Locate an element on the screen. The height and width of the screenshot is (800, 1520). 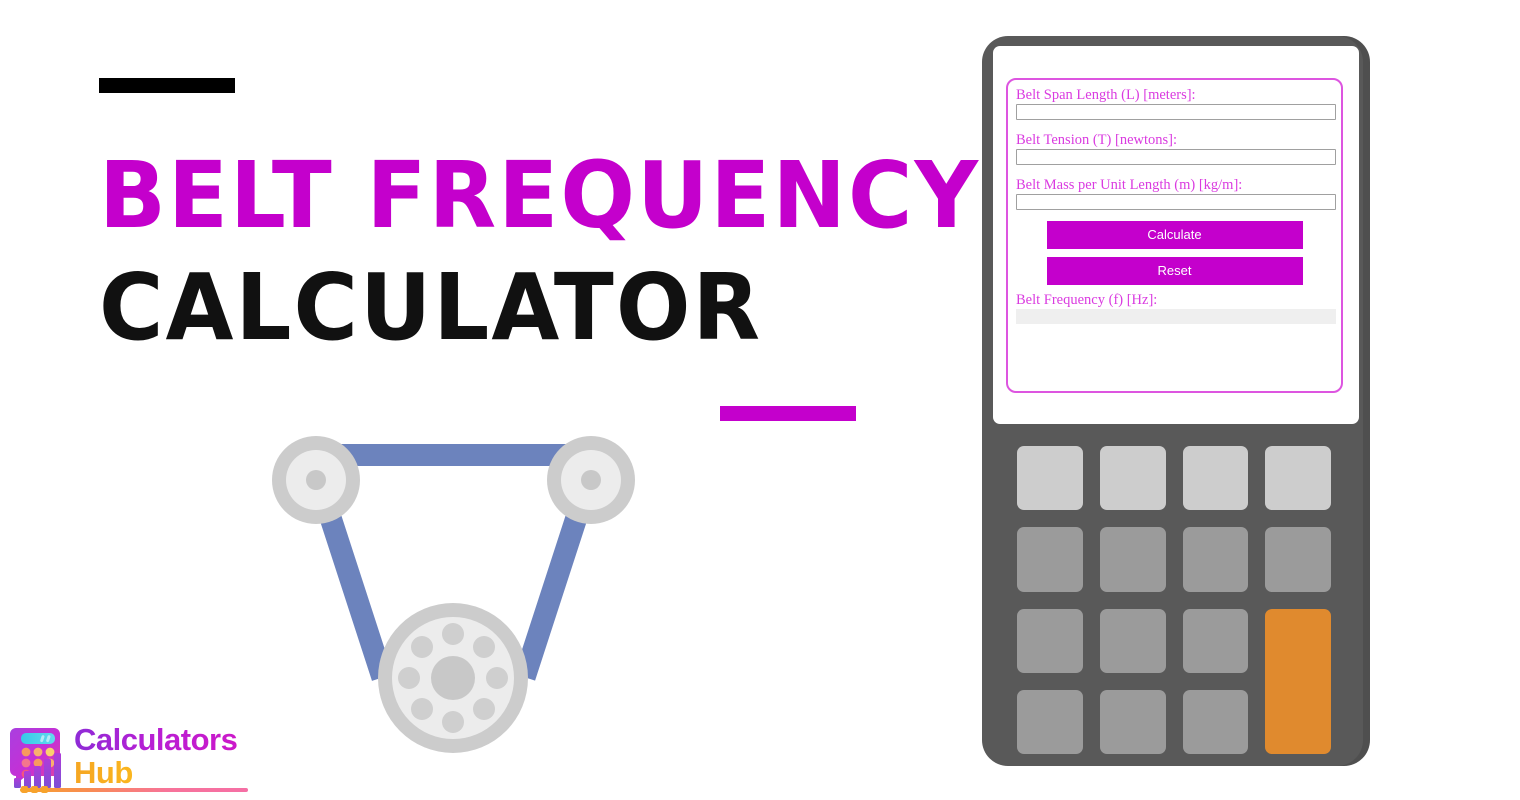
logo-wordmark: Calculators Hub is located at coordinates (160, 757).